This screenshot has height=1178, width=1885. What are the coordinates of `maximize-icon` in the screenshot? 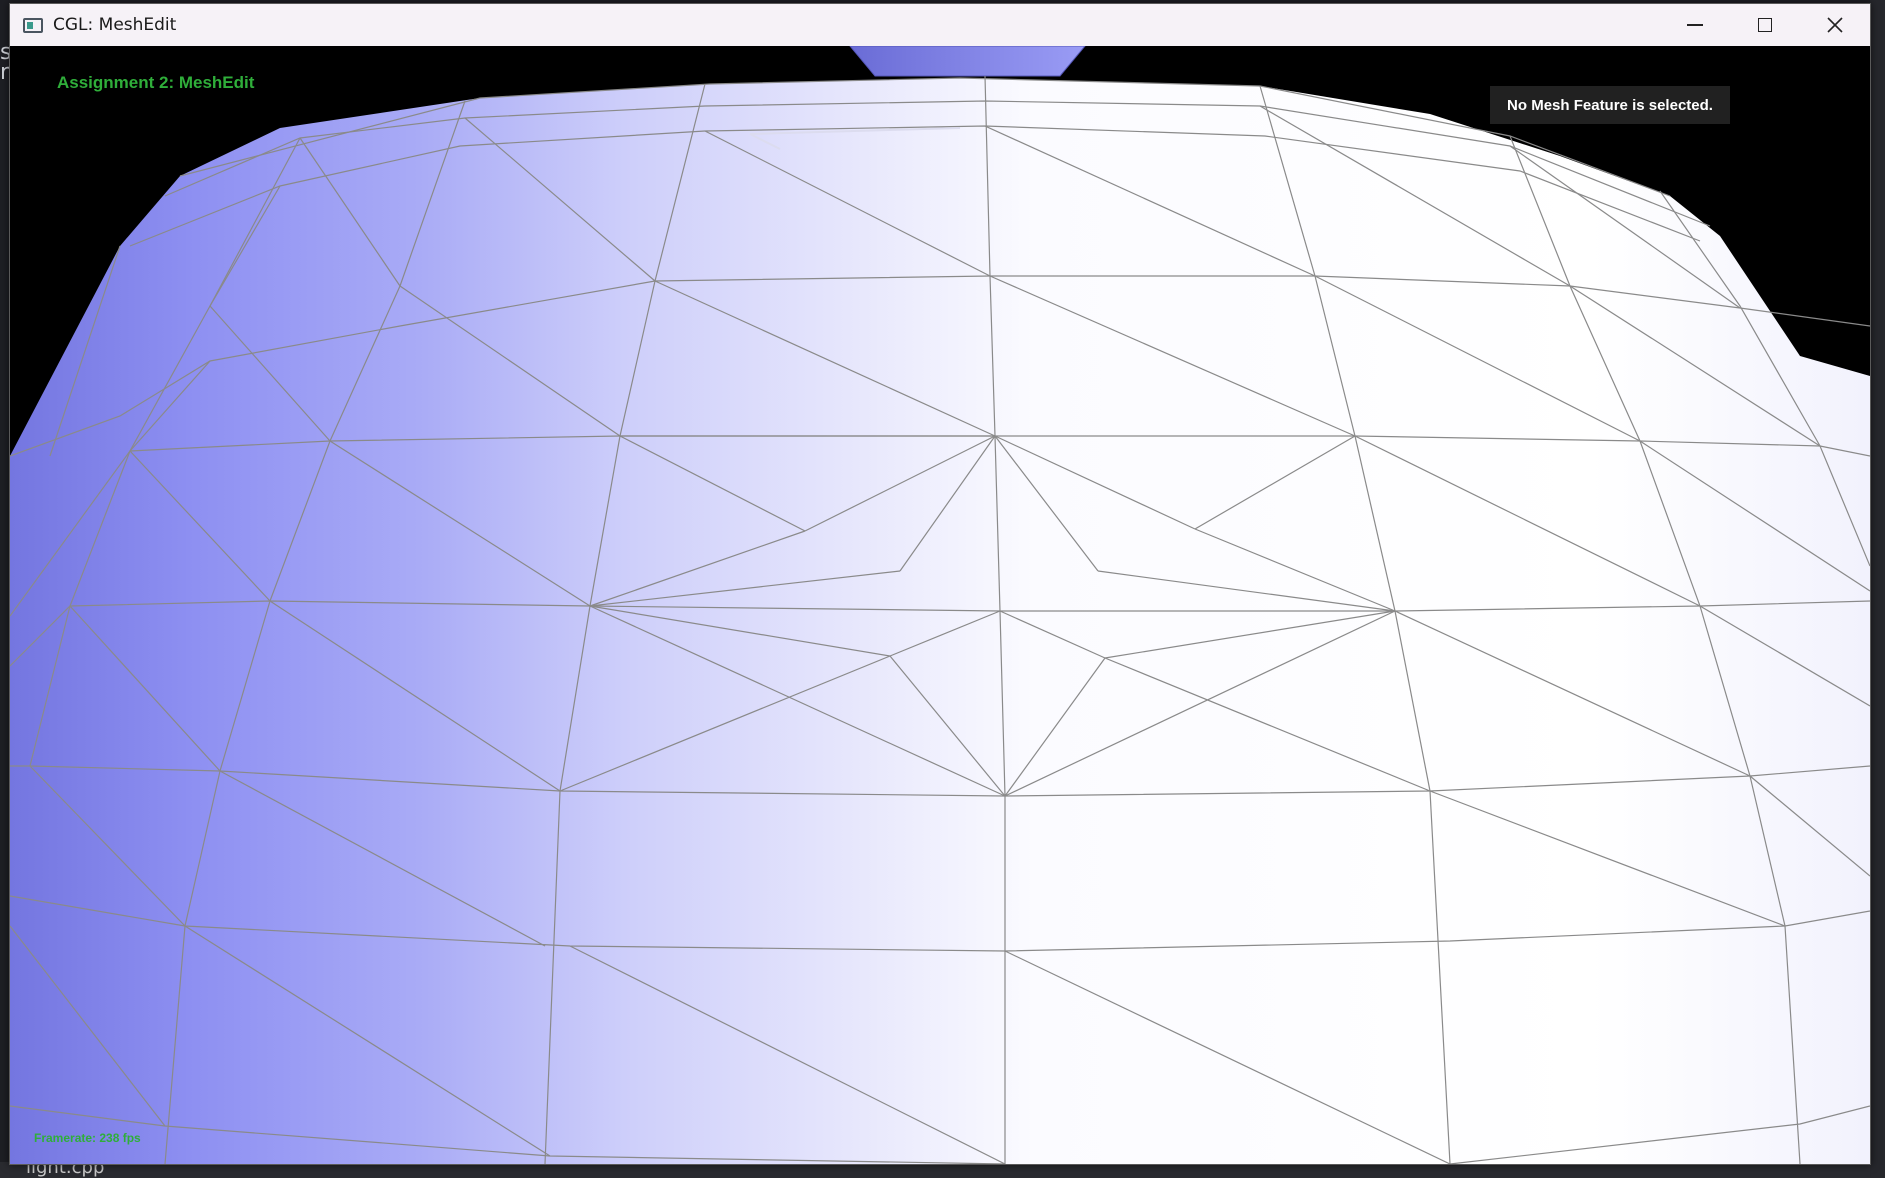 It's located at (1765, 25).